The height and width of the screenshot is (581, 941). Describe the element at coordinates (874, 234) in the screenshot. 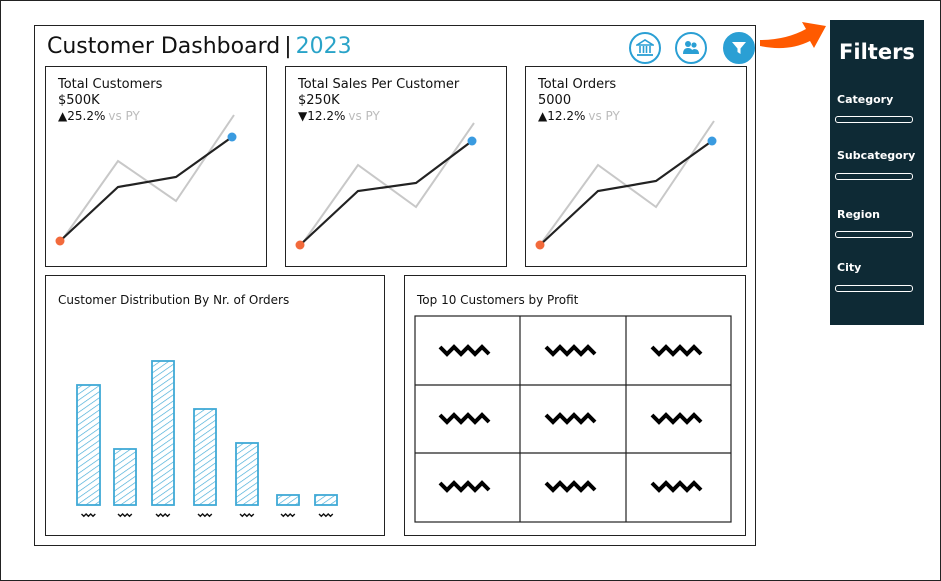

I see `region-filter-input` at that location.